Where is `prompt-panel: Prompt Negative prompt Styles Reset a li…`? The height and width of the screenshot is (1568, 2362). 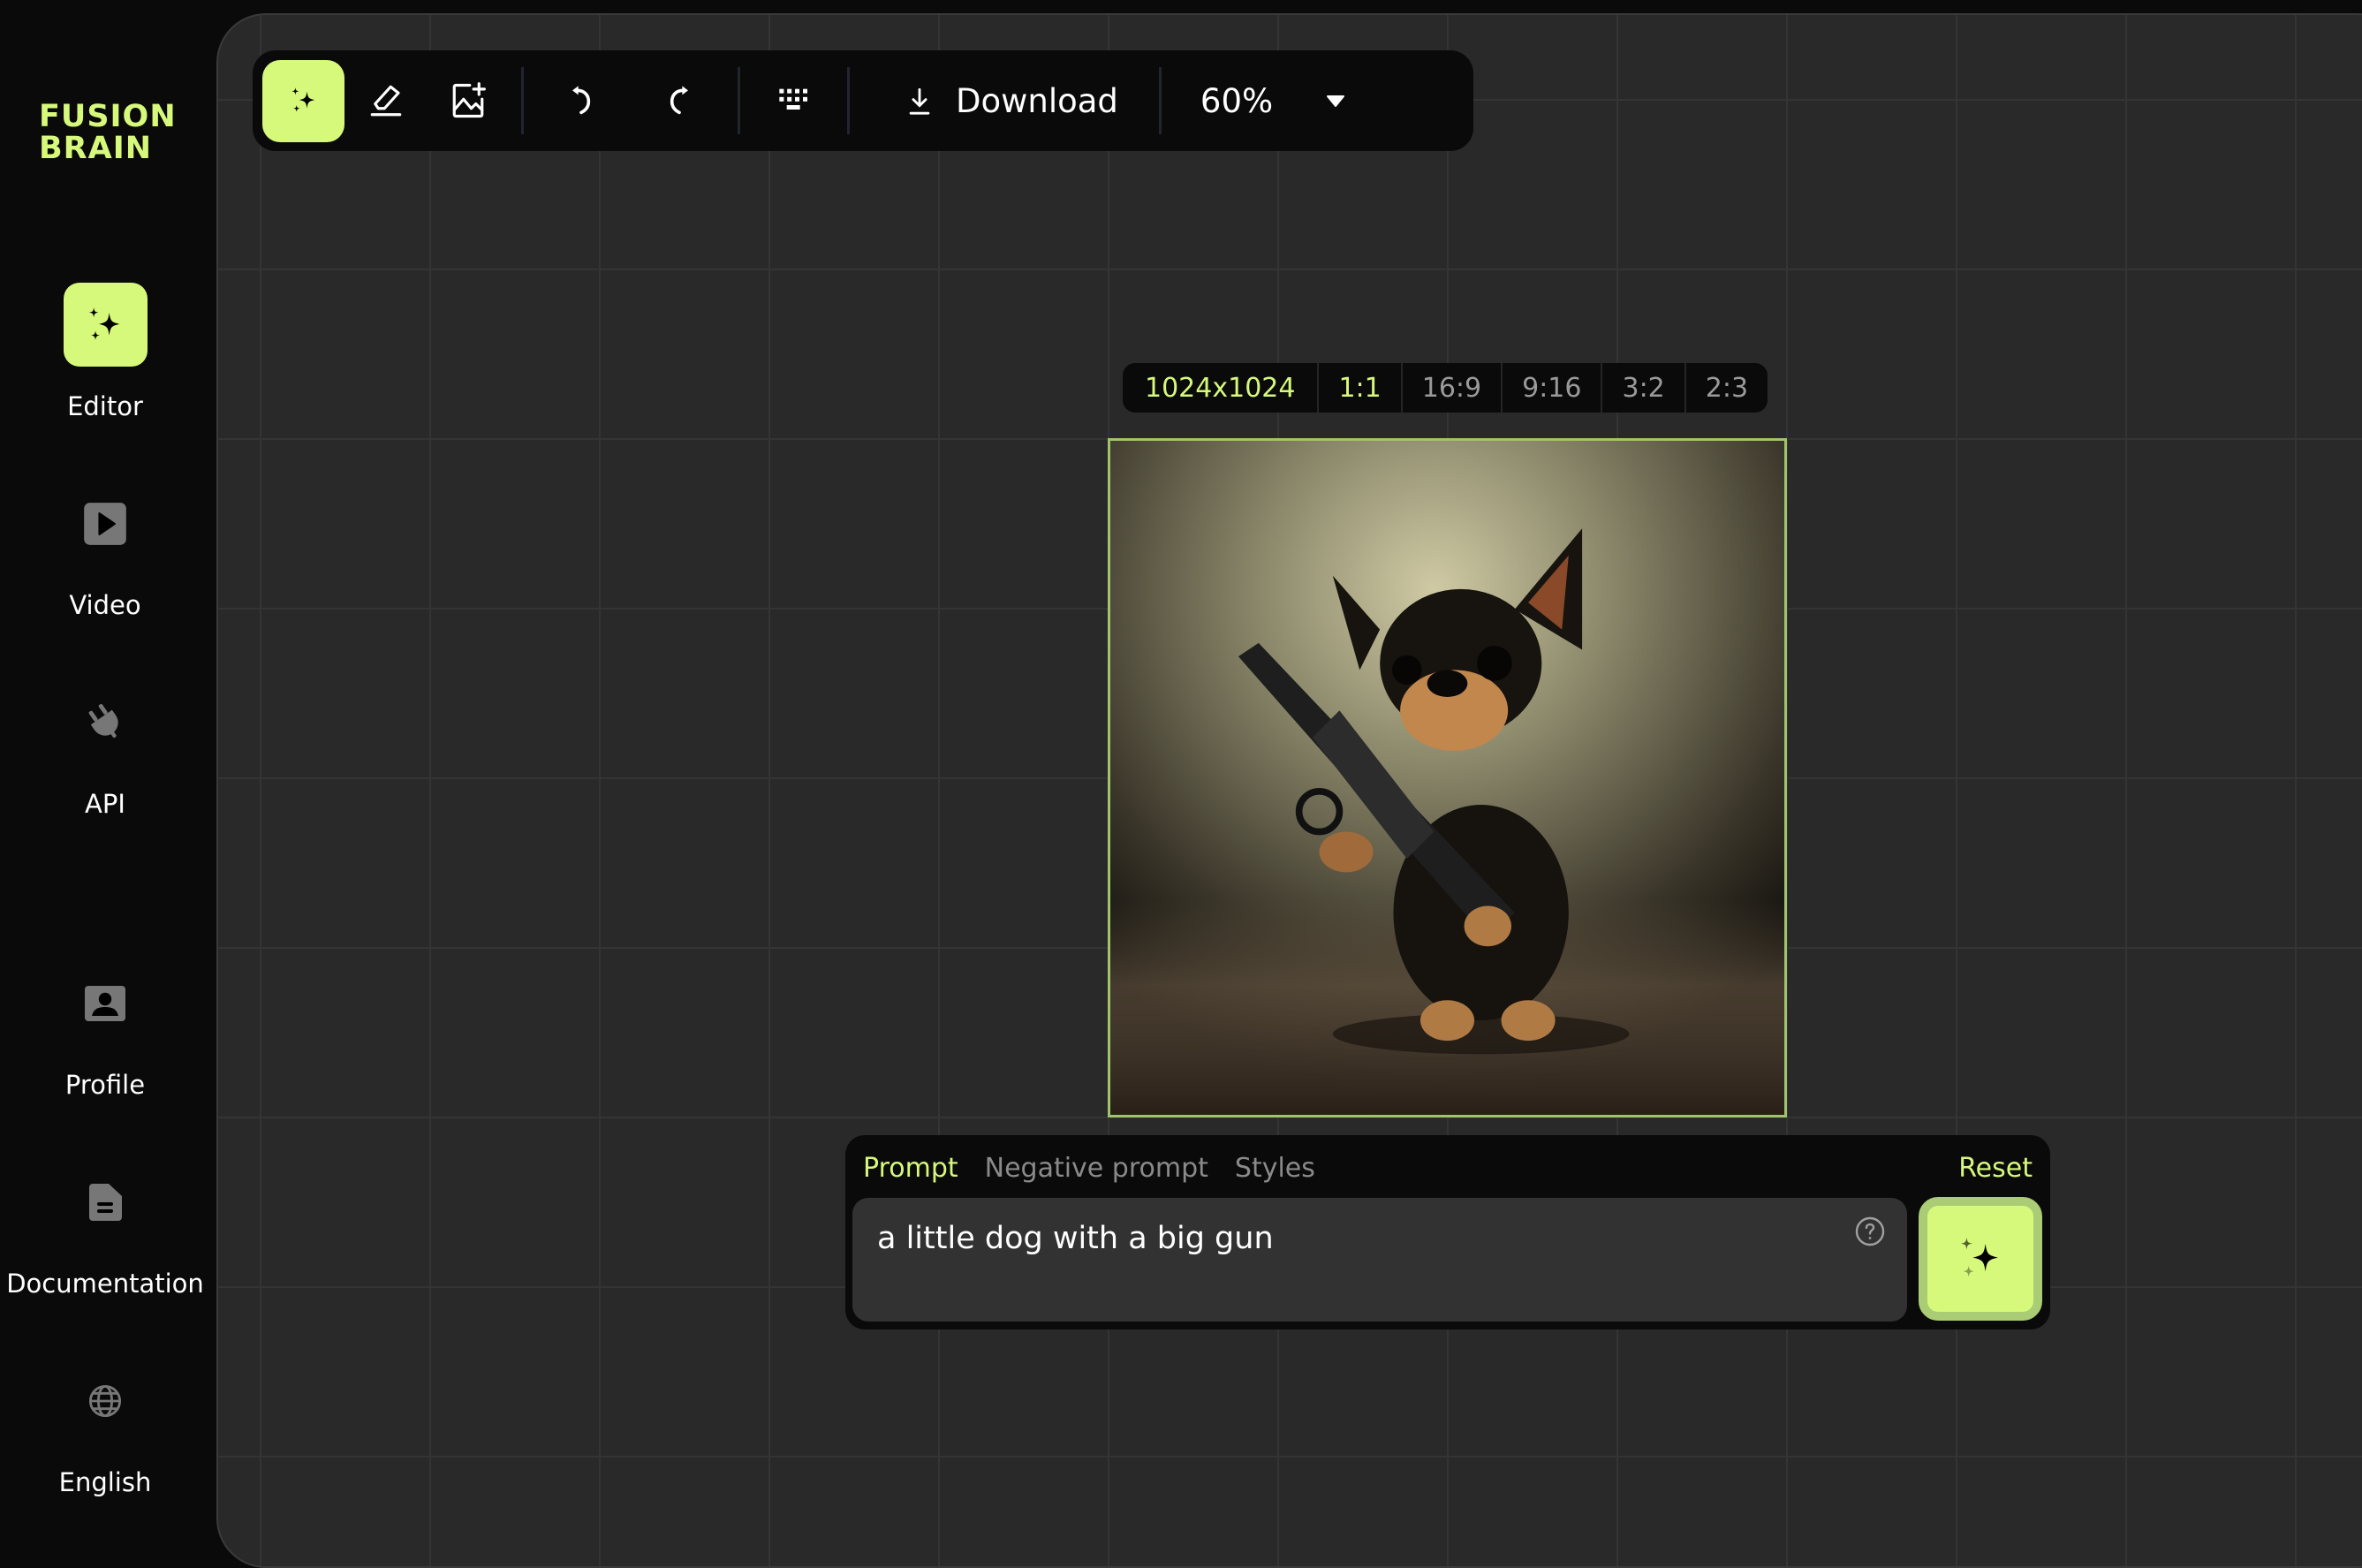 prompt-panel: Prompt Negative prompt Styles Reset a li… is located at coordinates (1447, 1232).